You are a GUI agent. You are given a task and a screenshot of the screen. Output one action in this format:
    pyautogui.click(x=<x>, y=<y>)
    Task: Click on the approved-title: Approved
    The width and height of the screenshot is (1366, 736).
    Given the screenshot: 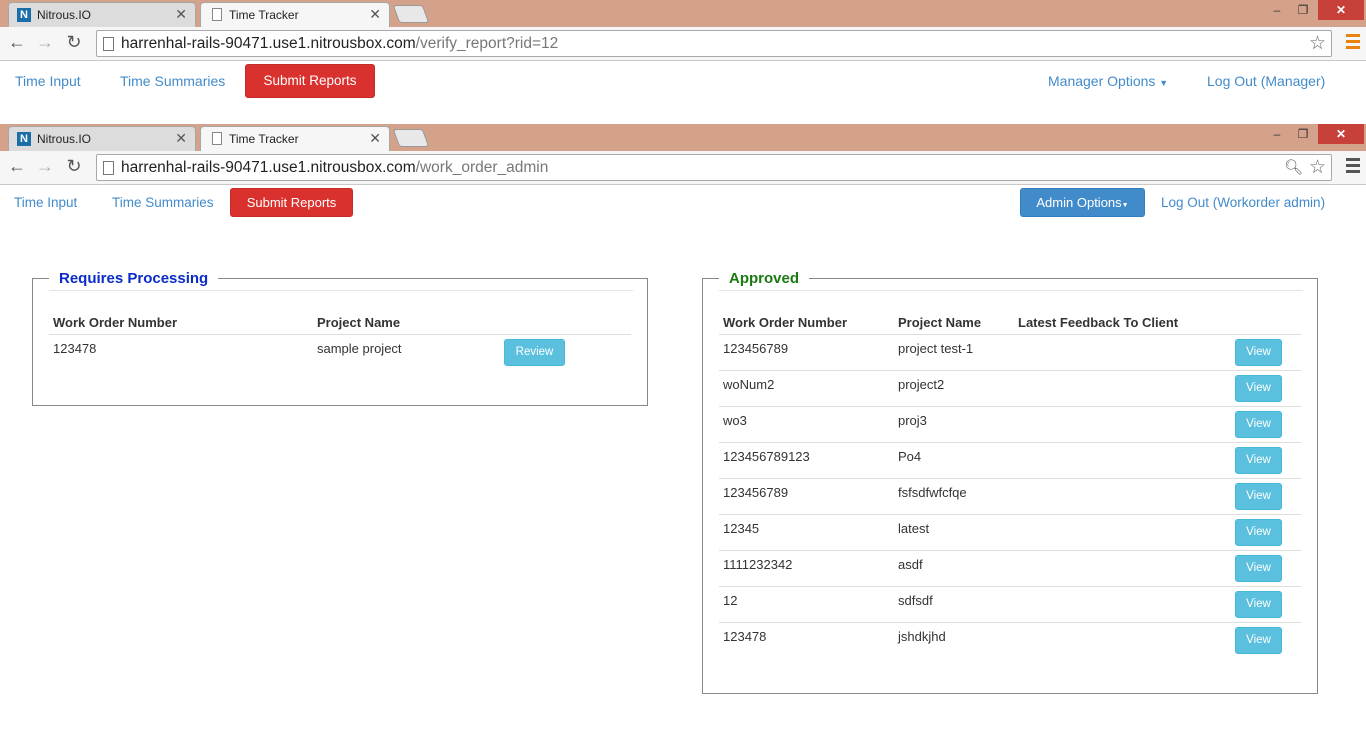 What is the action you would take?
    pyautogui.click(x=764, y=278)
    